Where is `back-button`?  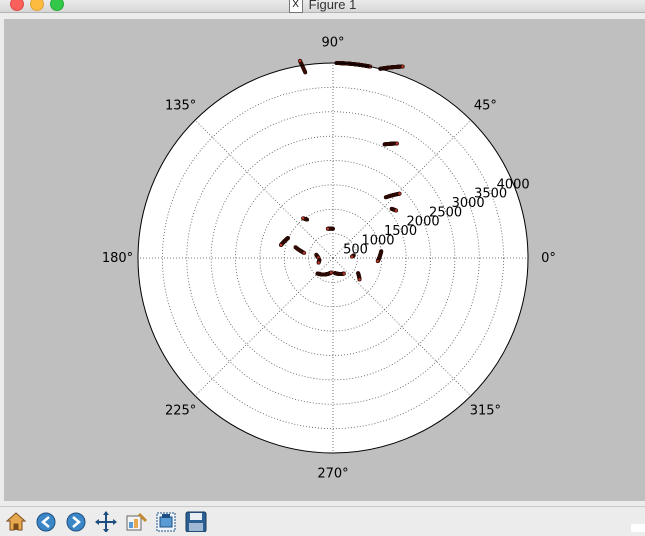 back-button is located at coordinates (46, 521).